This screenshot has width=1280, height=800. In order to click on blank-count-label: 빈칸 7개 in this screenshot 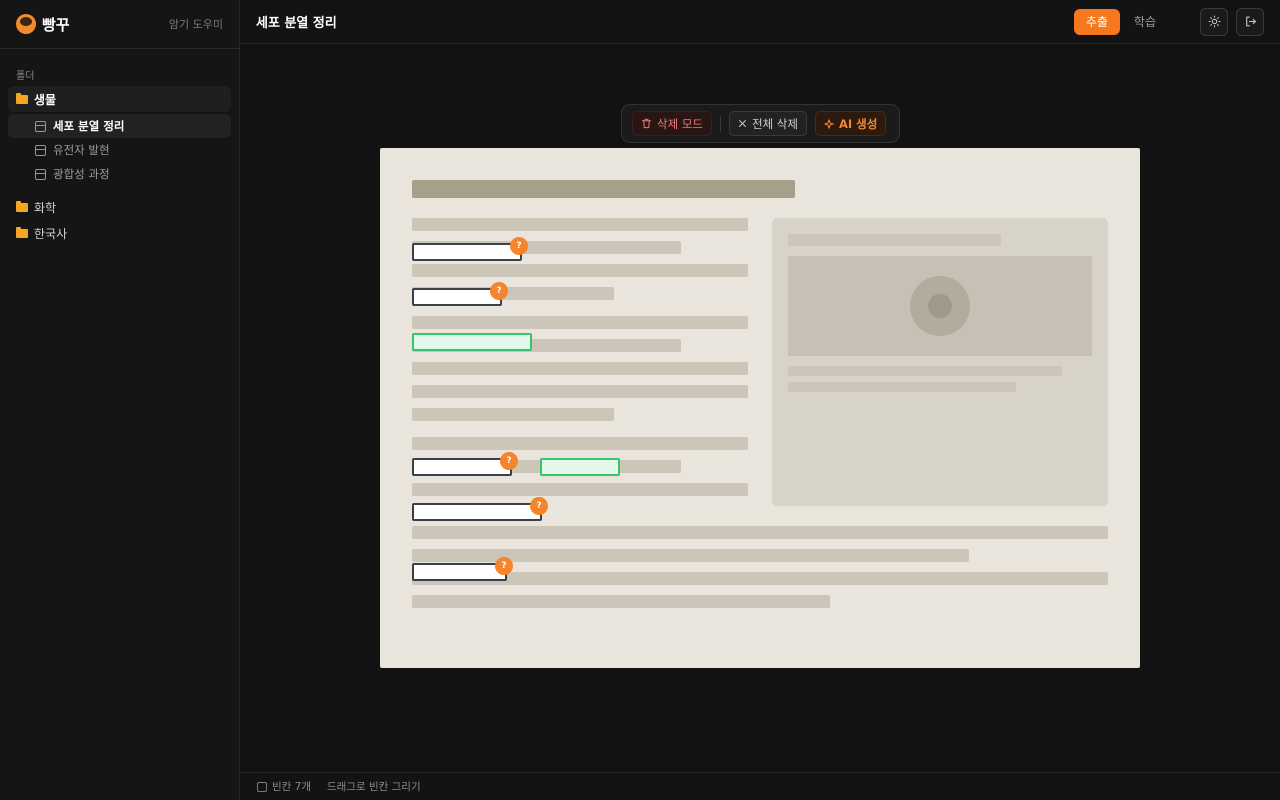, I will do `click(291, 787)`.